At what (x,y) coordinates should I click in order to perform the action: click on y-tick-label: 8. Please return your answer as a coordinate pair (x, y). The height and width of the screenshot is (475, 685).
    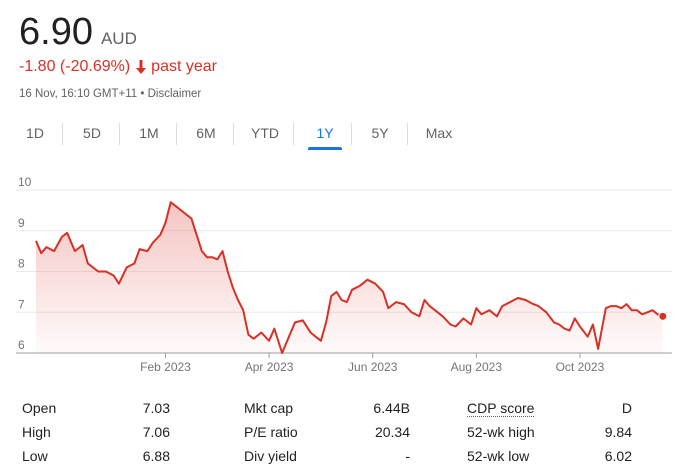
    Looking at the image, I should click on (21, 264).